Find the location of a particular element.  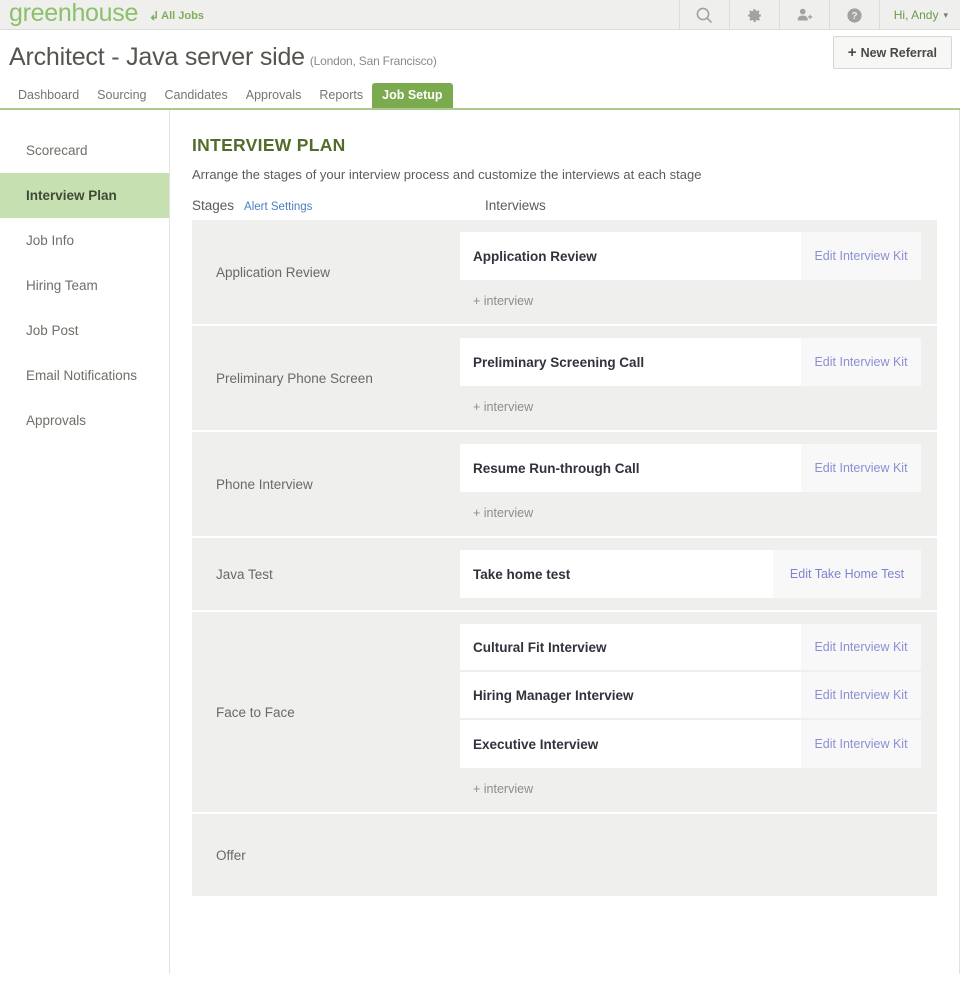

interview-card-list: Application Review Edit Interview Kit is located at coordinates (690, 256).